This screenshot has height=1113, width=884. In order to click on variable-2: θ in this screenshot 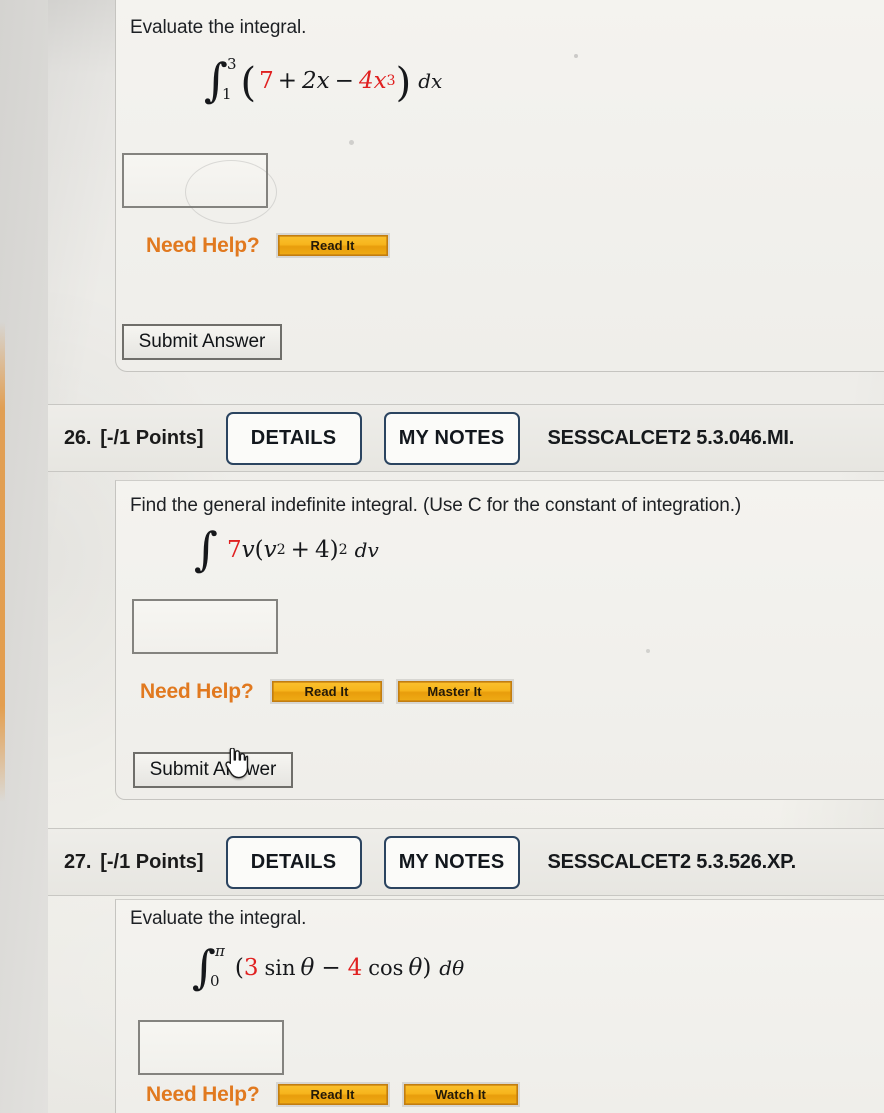, I will do `click(415, 968)`.